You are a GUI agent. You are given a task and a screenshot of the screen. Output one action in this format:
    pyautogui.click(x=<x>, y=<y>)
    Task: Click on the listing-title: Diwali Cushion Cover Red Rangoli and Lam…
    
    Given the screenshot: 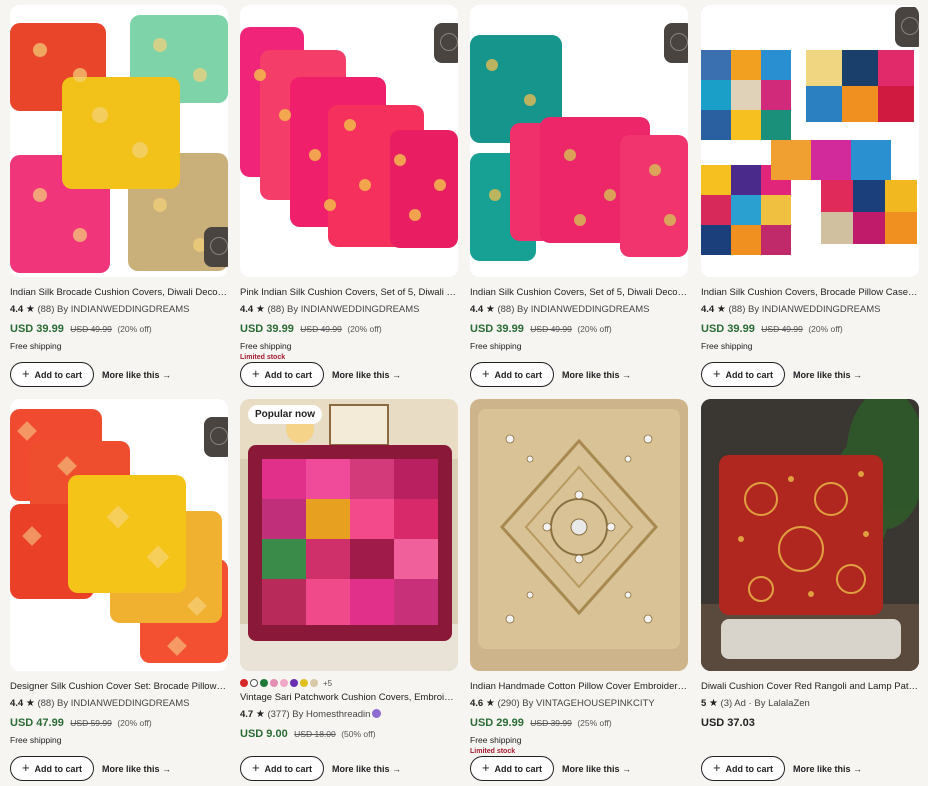 What is the action you would take?
    pyautogui.click(x=810, y=687)
    